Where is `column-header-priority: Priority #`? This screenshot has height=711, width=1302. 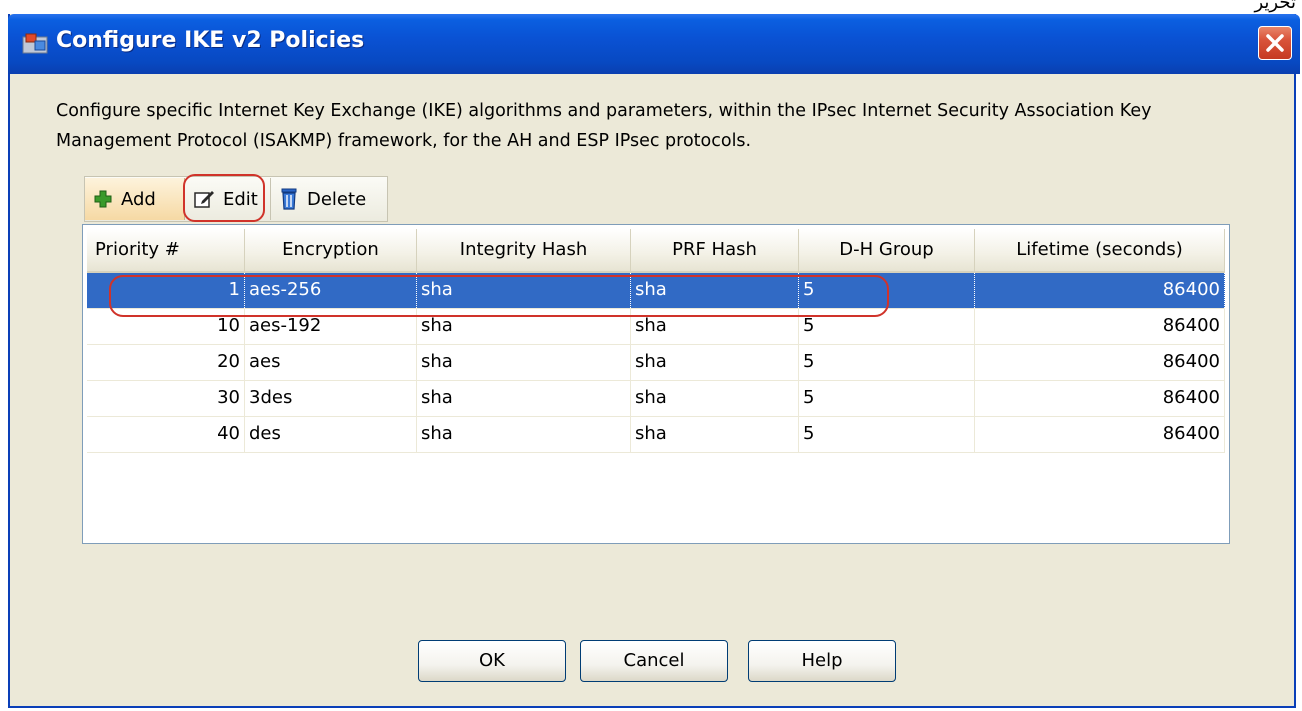
column-header-priority: Priority # is located at coordinates (166, 250).